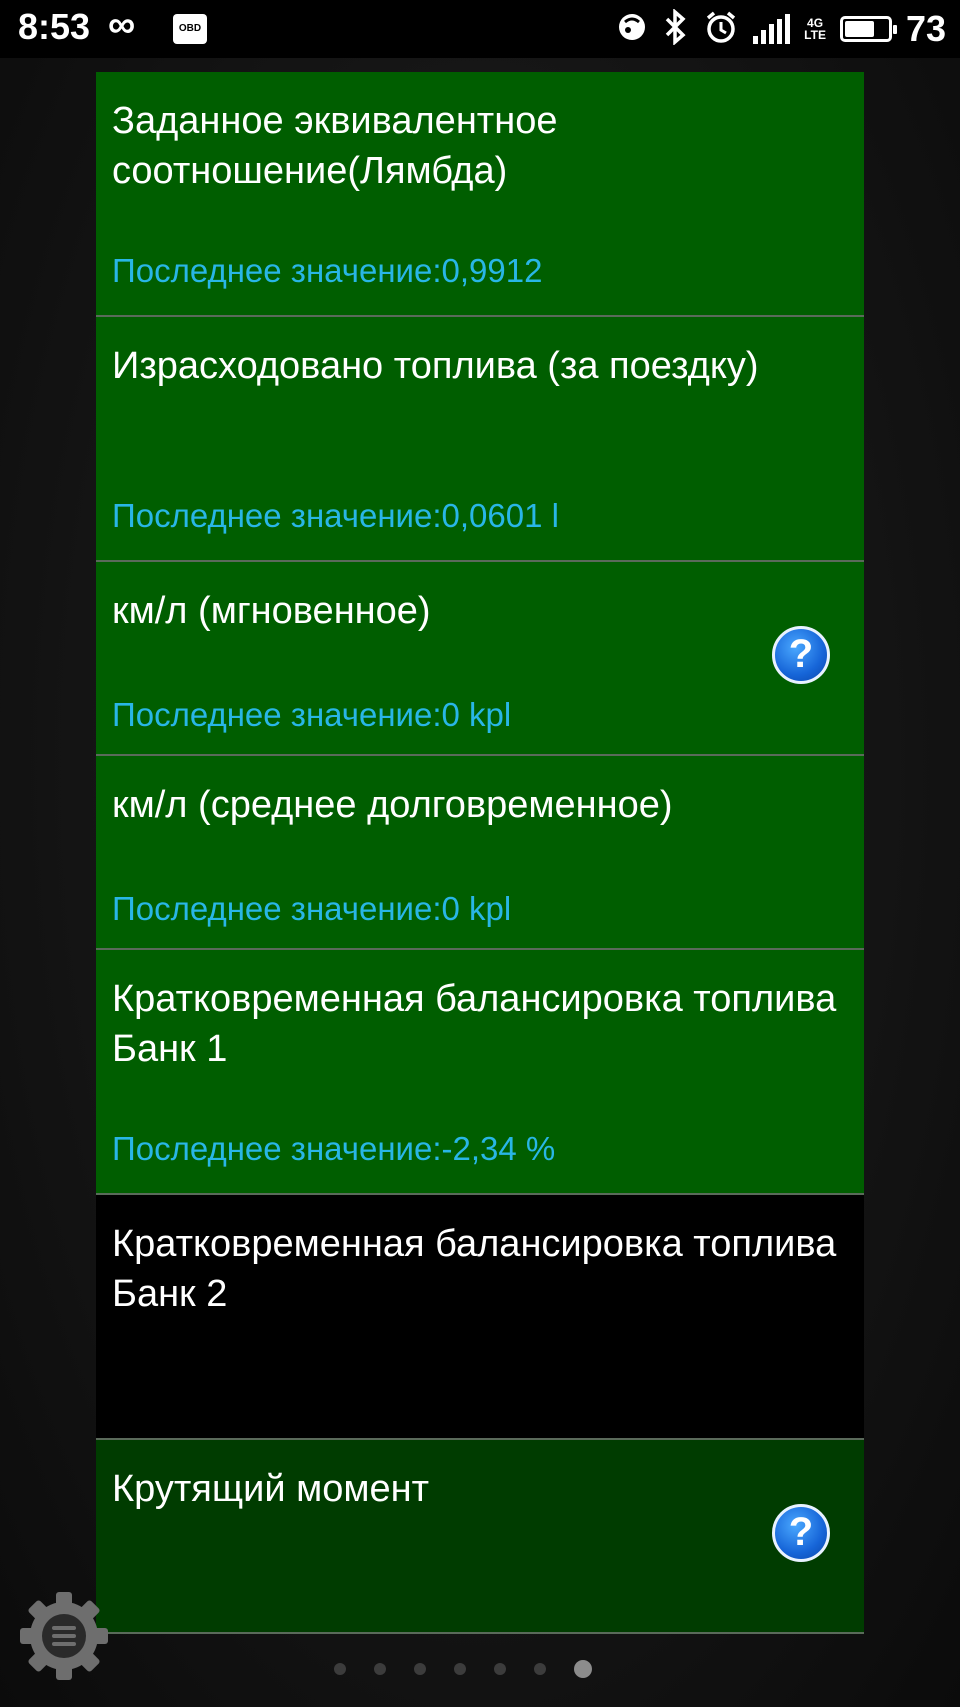  What do you see at coordinates (480, 29) in the screenshot?
I see `status-bar: 8:53 ∞ OBD 4G LTE 73` at bounding box center [480, 29].